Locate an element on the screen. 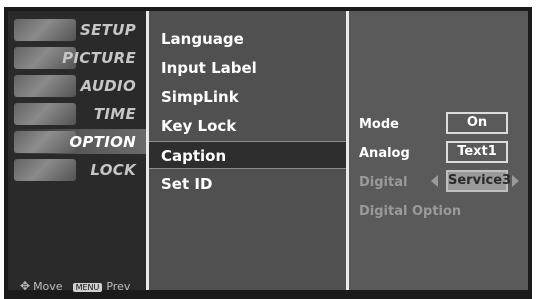  lock-icon is located at coordinates (45, 170).